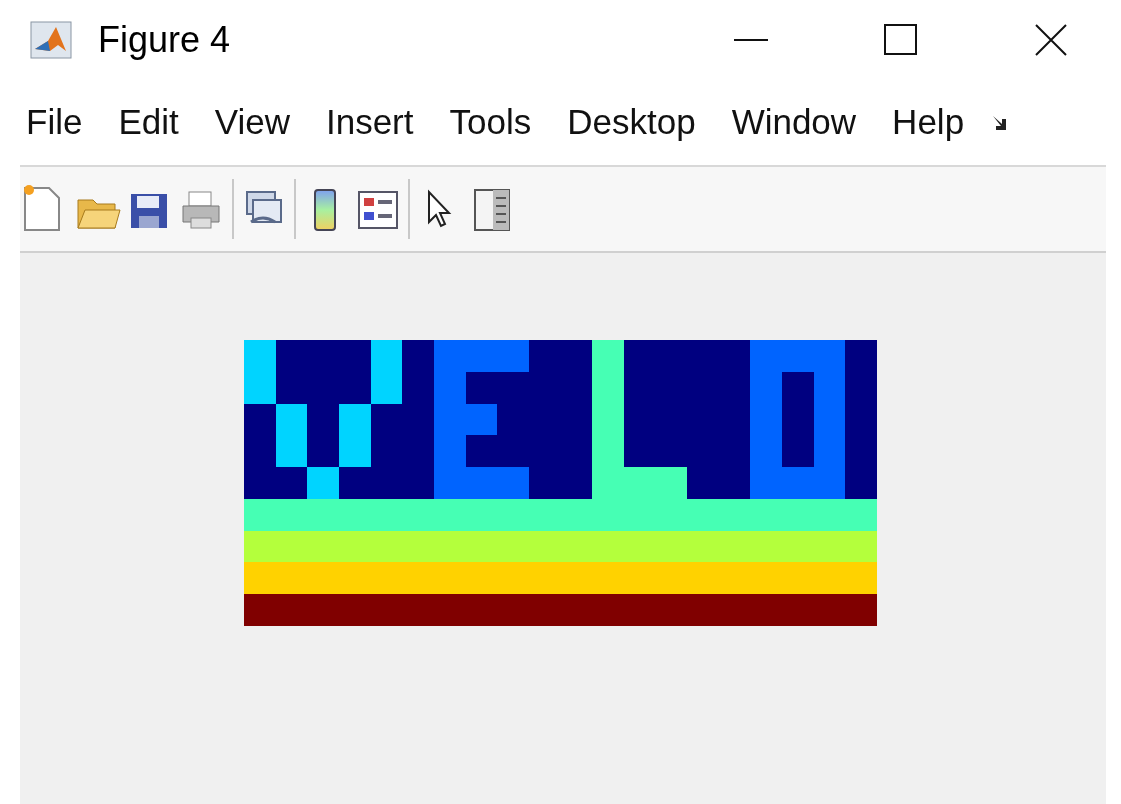 The image size is (1121, 804). I want to click on menu-item: Desktop, so click(631, 122).